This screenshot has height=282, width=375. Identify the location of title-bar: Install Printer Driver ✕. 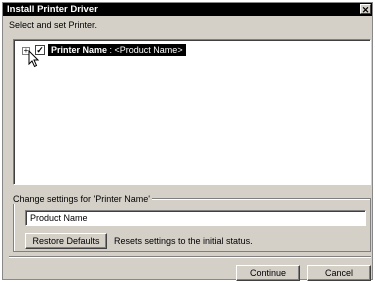
(187, 9).